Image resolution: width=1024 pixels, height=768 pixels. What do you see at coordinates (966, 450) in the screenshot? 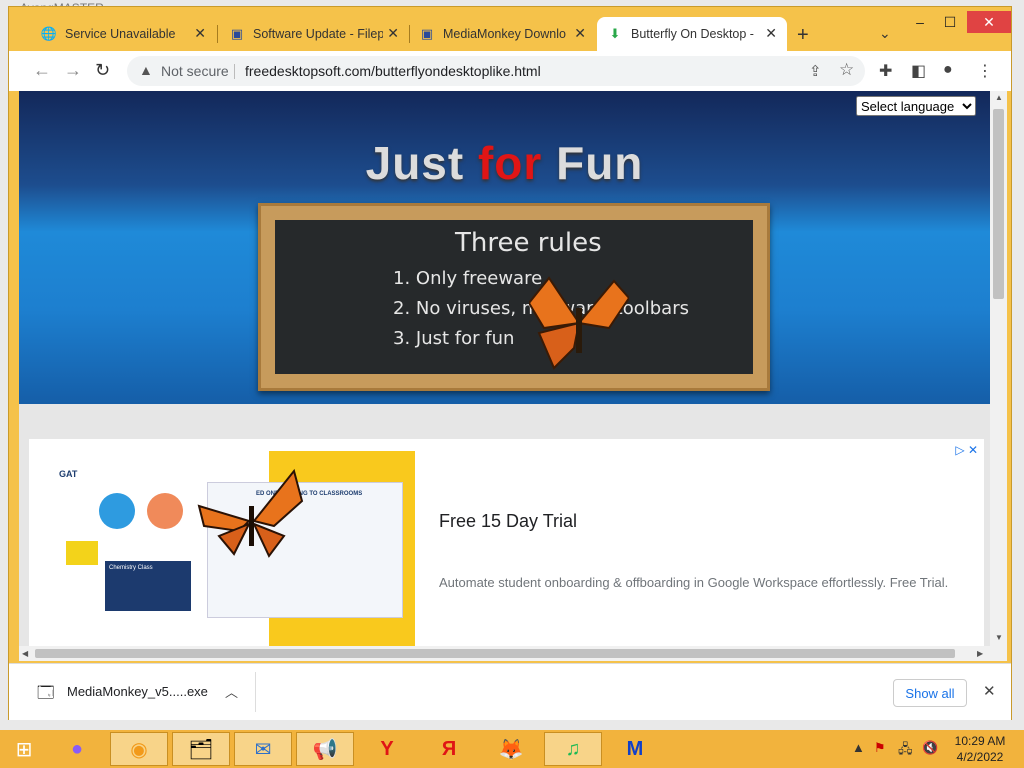
I see `ad-choices-icon: ▷ ✕` at bounding box center [966, 450].